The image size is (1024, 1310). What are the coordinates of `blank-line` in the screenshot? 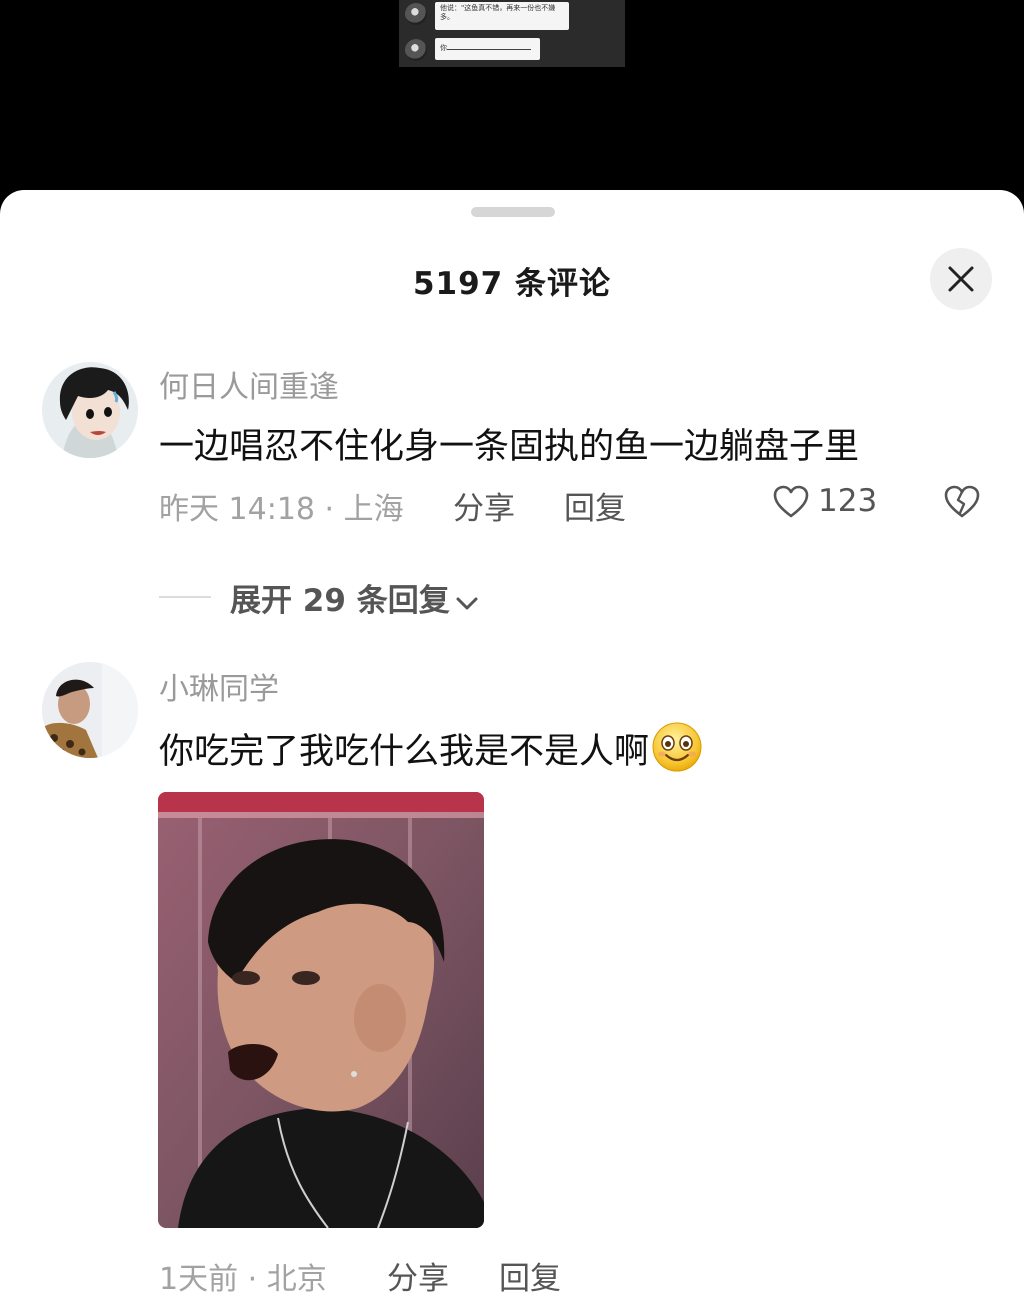 It's located at (489, 49).